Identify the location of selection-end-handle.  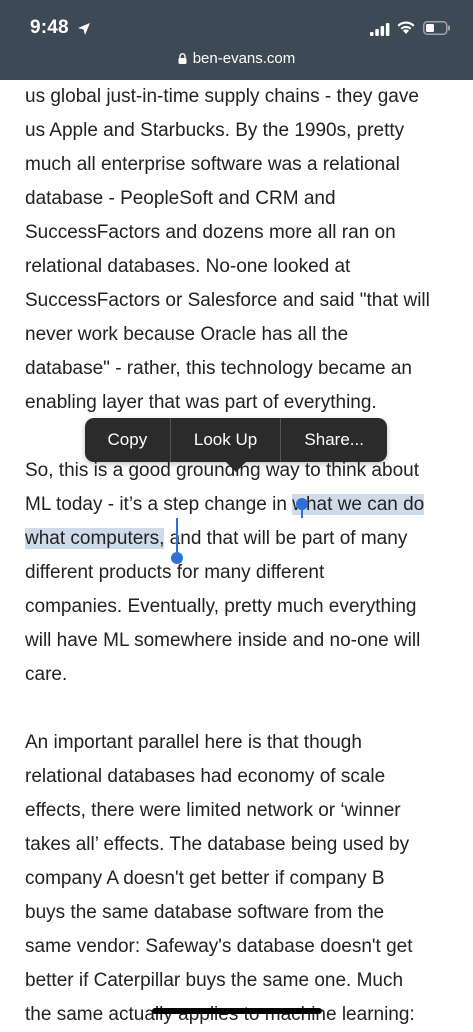
(177, 558).